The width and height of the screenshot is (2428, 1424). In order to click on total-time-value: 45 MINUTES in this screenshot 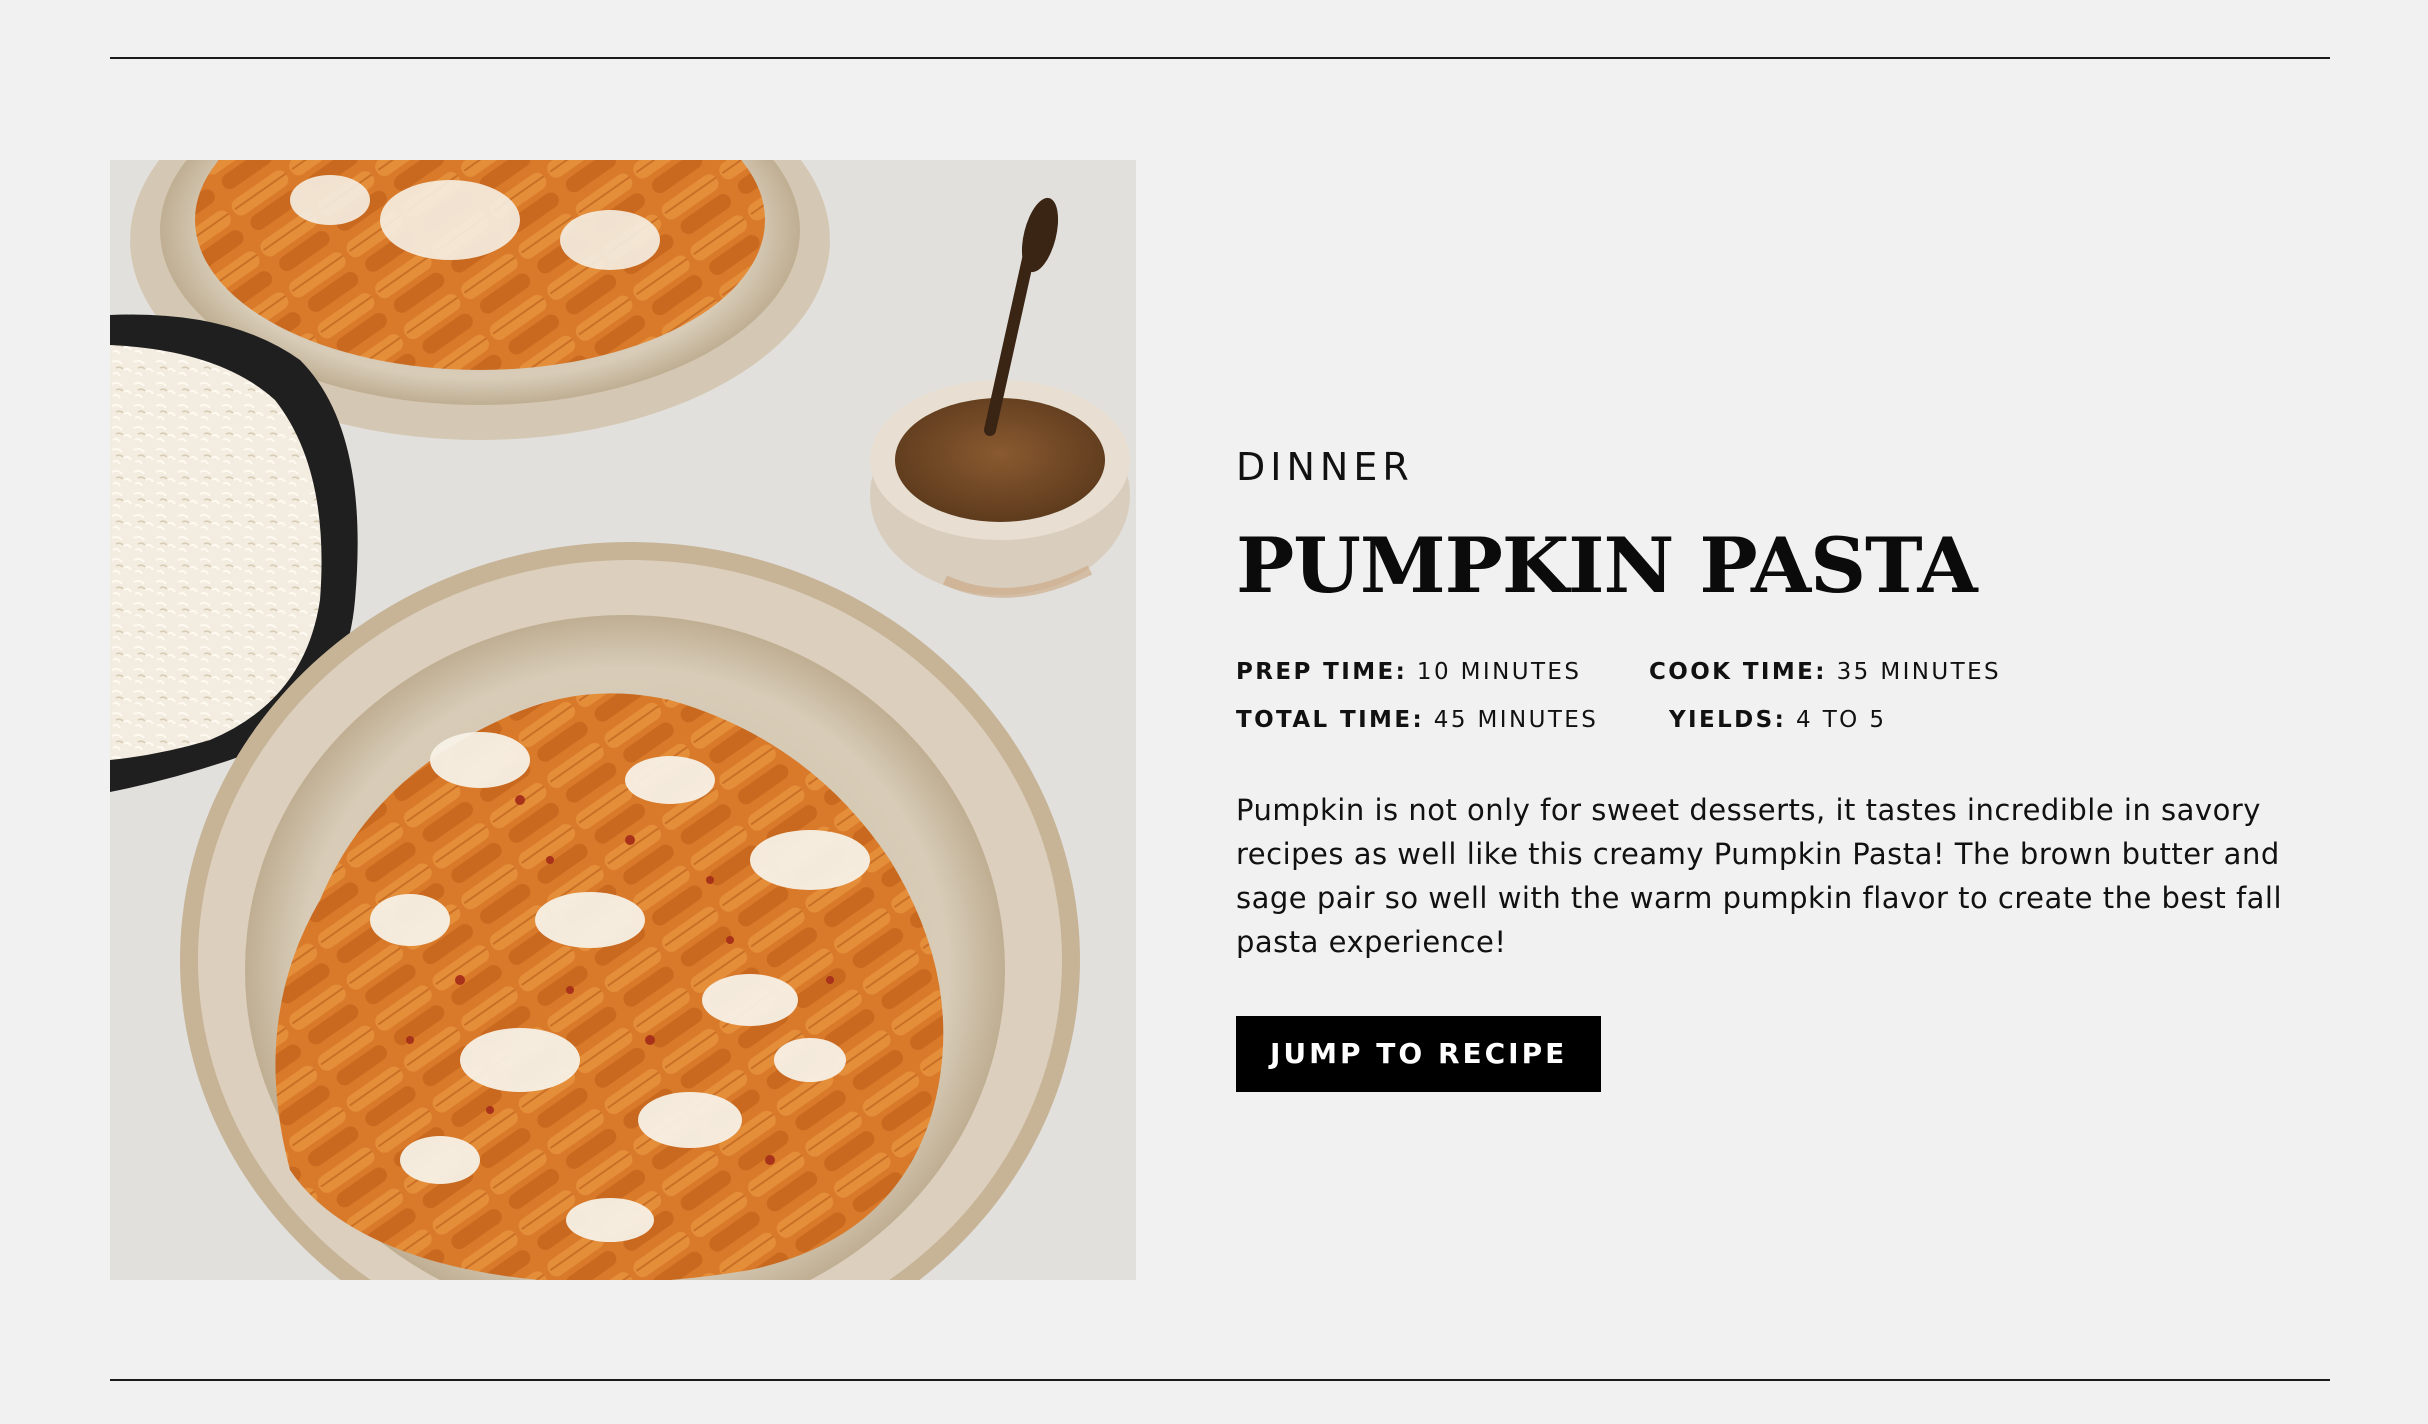, I will do `click(1516, 720)`.